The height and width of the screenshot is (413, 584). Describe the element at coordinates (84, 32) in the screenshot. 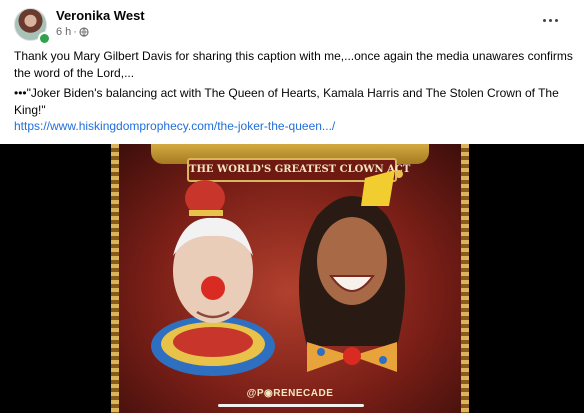

I see `globe-icon` at that location.